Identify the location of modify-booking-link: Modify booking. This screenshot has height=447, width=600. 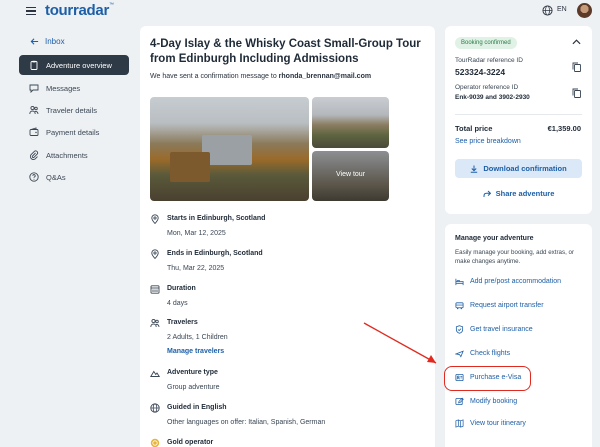
(486, 401).